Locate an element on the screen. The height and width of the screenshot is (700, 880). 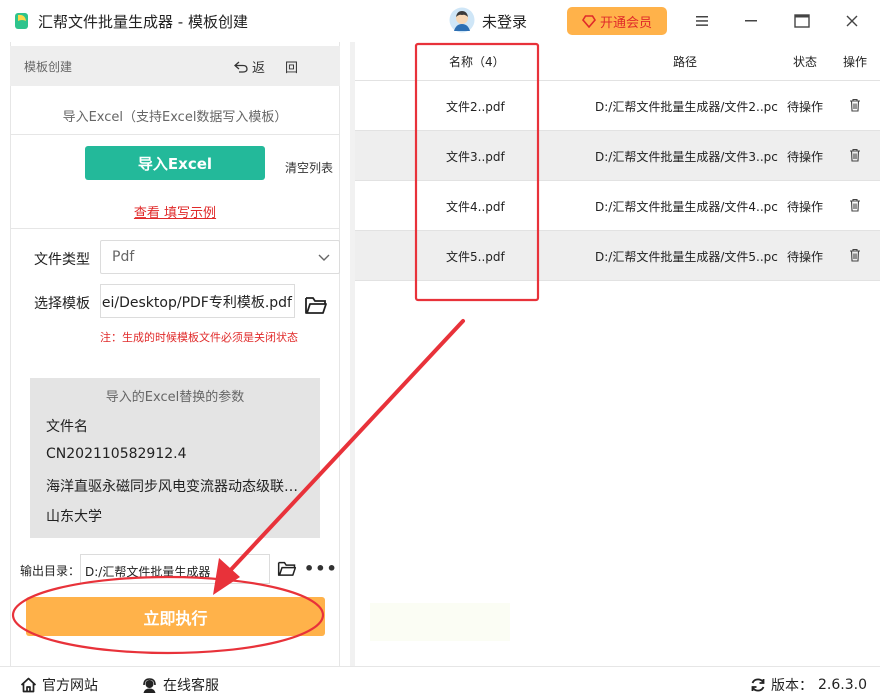
app-logo-icon is located at coordinates (21, 21).